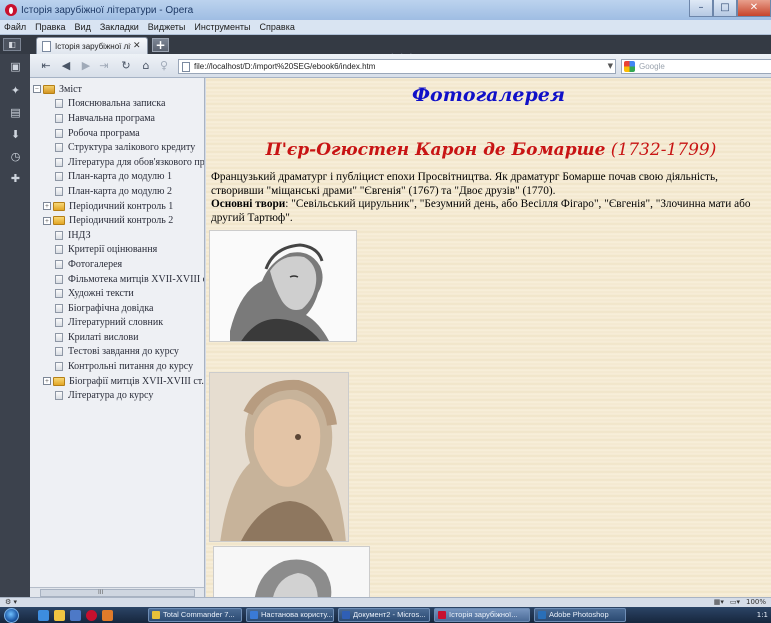  What do you see at coordinates (95, 264) in the screenshot?
I see `tree-item-label: Фотогалерея` at bounding box center [95, 264].